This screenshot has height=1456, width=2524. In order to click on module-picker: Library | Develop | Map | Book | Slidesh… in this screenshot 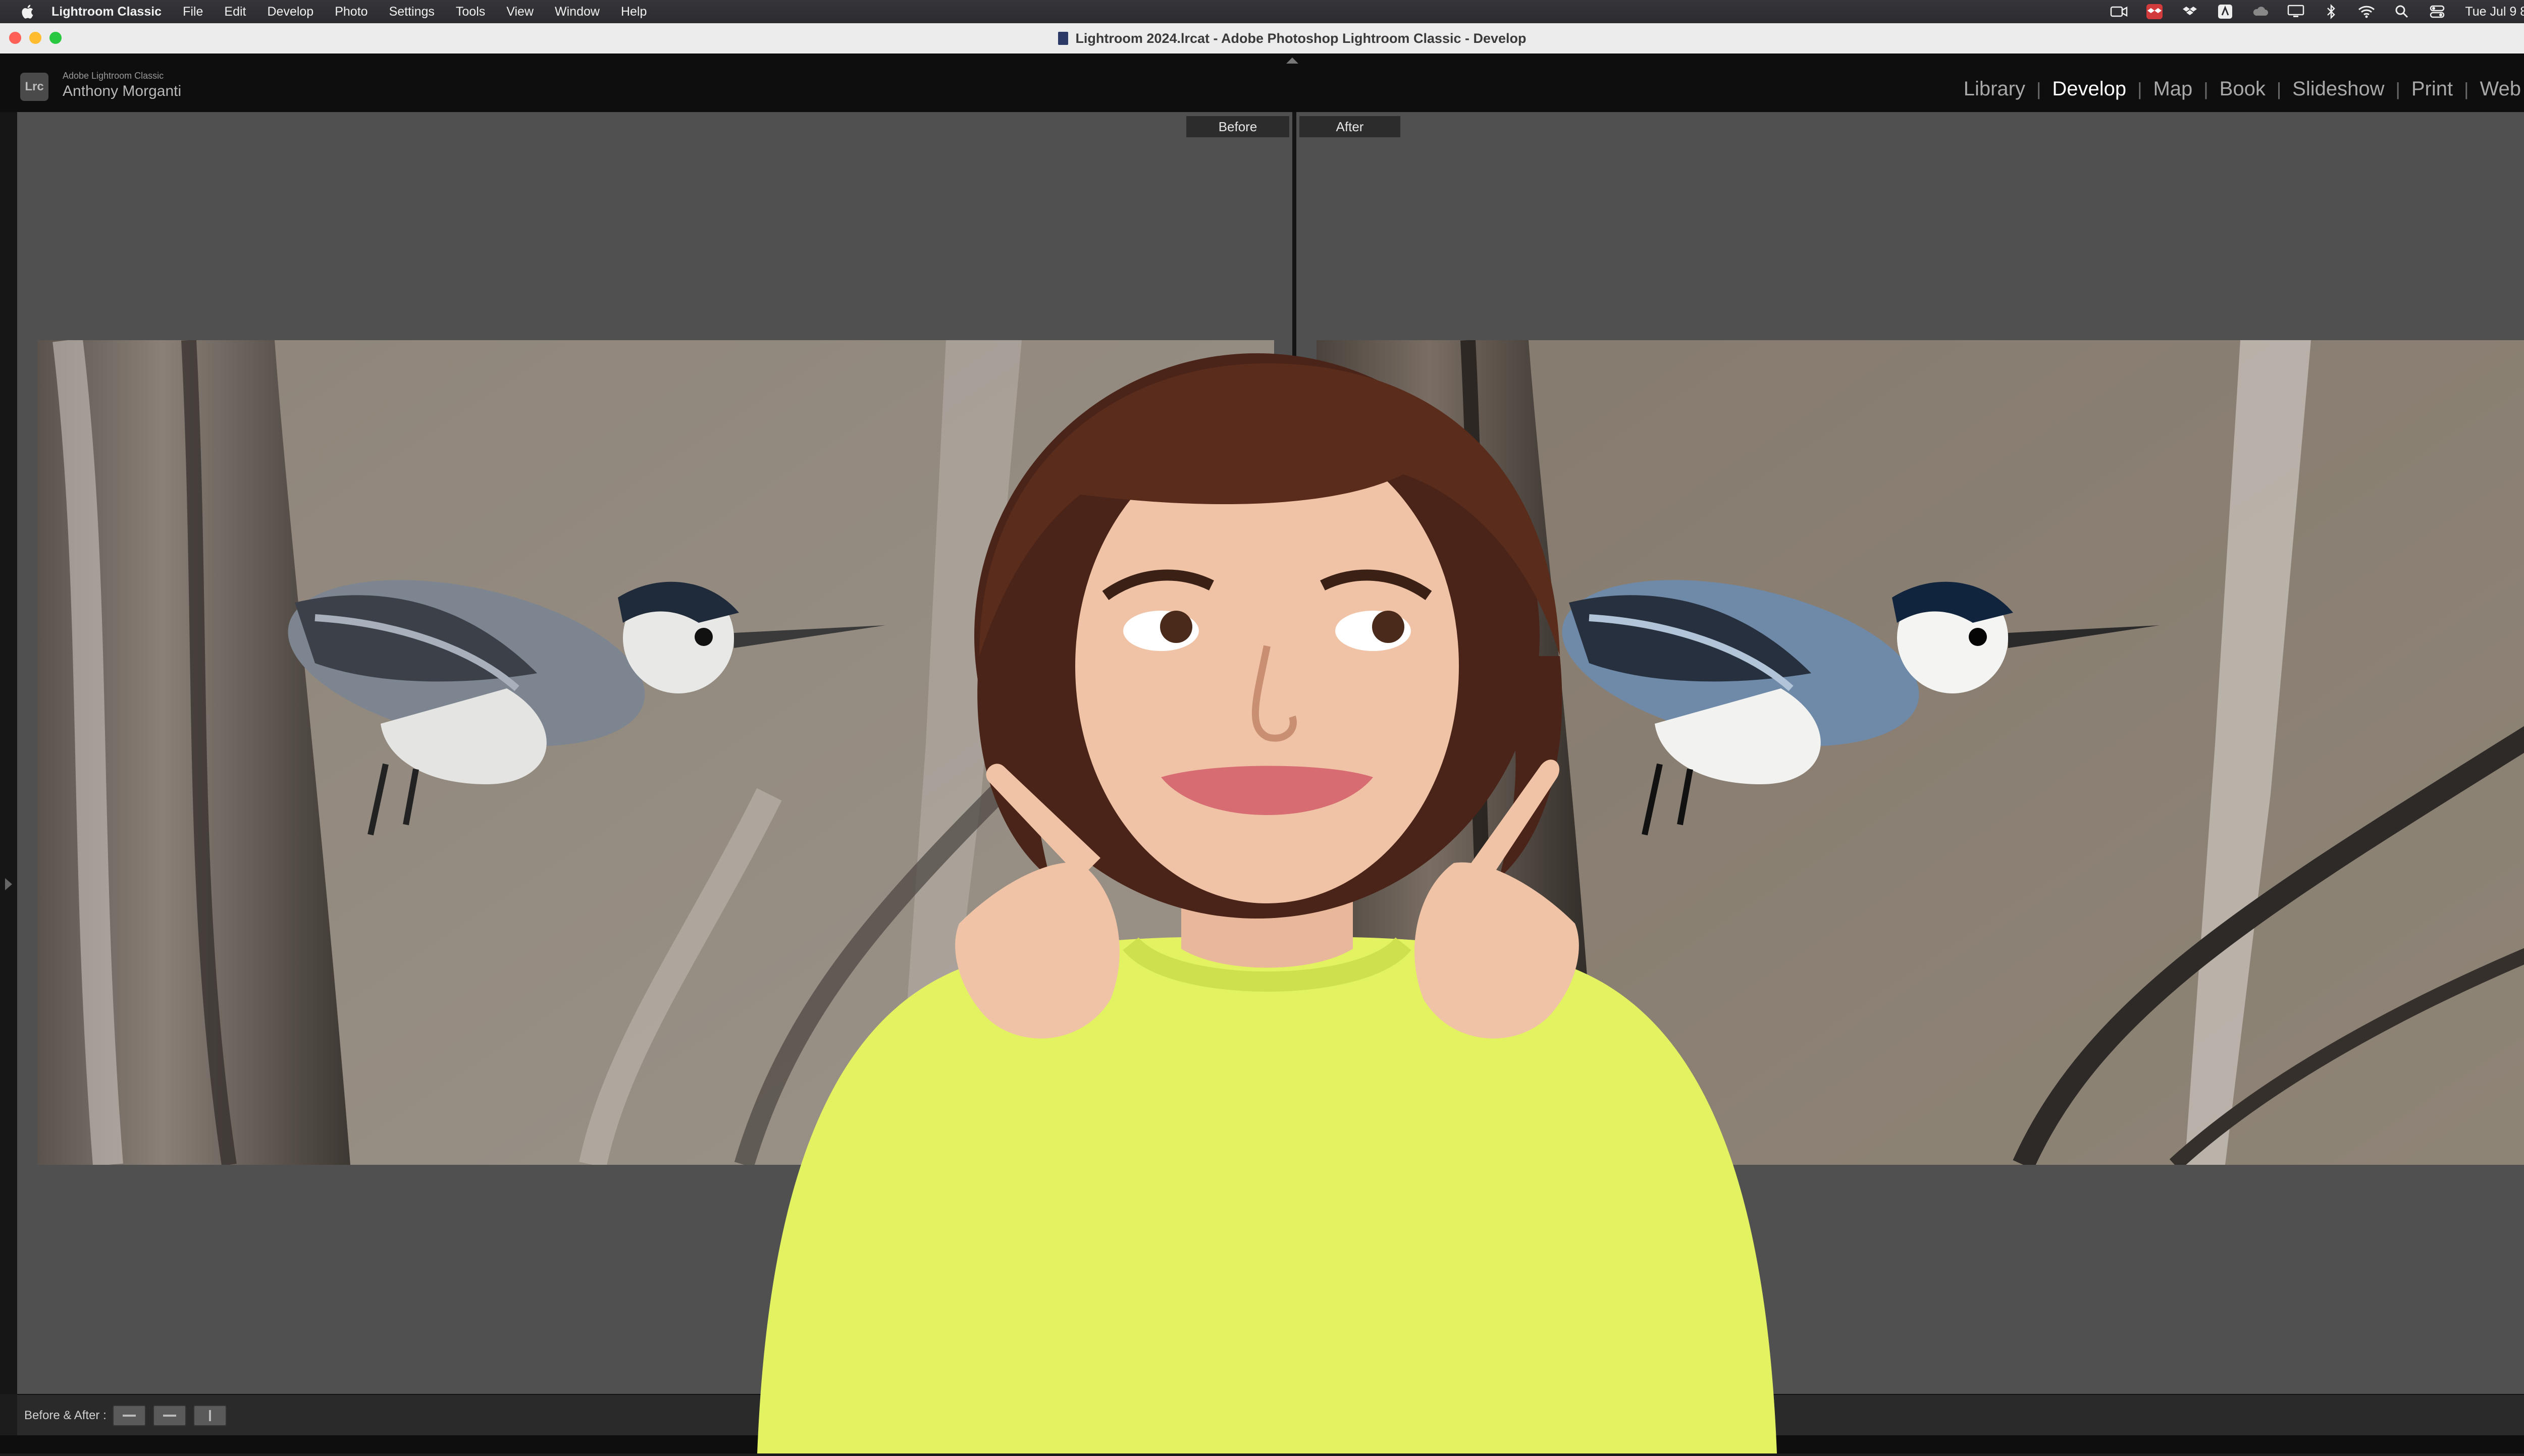, I will do `click(2239, 89)`.